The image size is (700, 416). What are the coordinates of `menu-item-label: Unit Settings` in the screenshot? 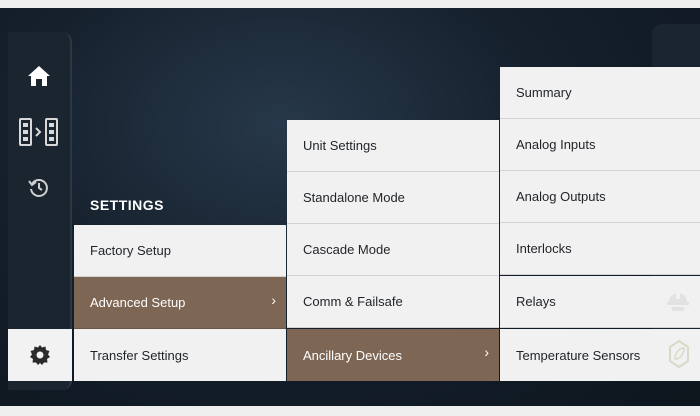 It's located at (340, 145).